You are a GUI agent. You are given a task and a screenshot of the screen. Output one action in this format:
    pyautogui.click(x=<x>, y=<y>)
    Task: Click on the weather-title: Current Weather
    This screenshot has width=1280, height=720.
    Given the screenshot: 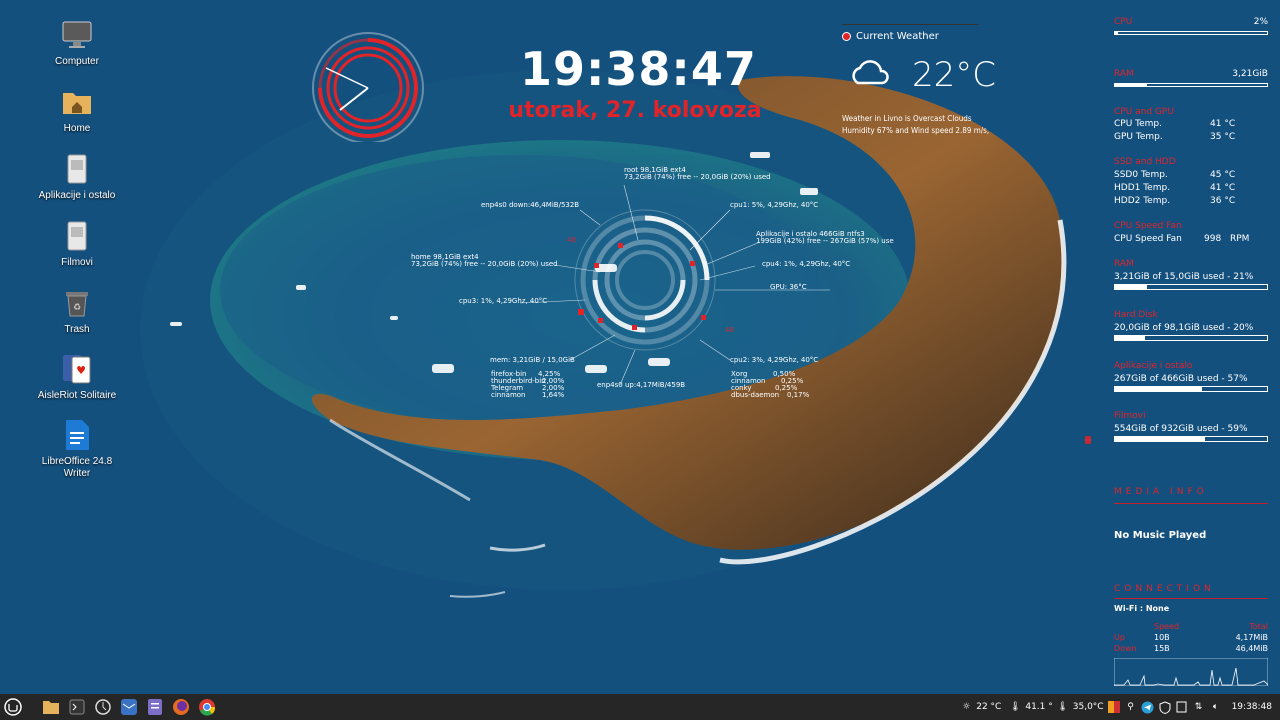 What is the action you would take?
    pyautogui.click(x=910, y=36)
    